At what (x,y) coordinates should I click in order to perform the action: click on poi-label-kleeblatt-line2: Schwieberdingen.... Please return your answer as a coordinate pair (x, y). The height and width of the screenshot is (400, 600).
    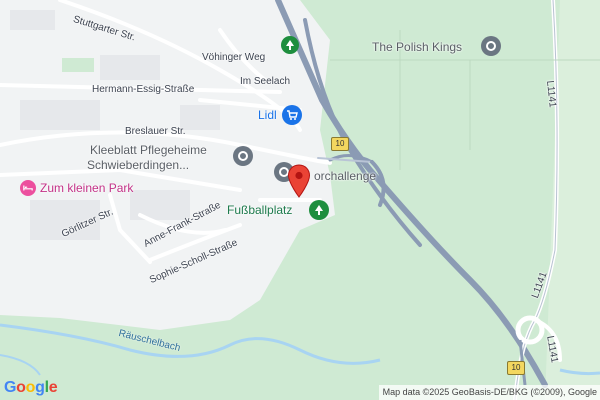
    Looking at the image, I should click on (138, 165).